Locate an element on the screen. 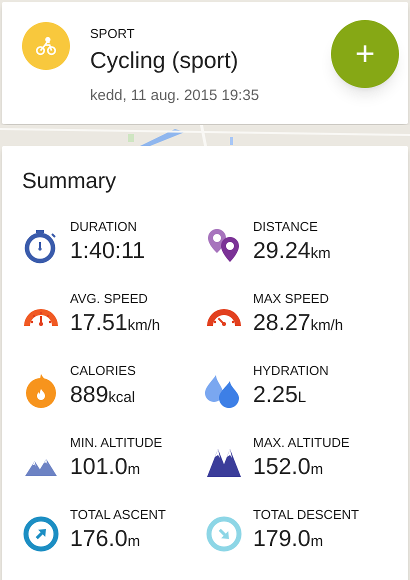 The width and height of the screenshot is (410, 580). mountains-icon is located at coordinates (41, 467).